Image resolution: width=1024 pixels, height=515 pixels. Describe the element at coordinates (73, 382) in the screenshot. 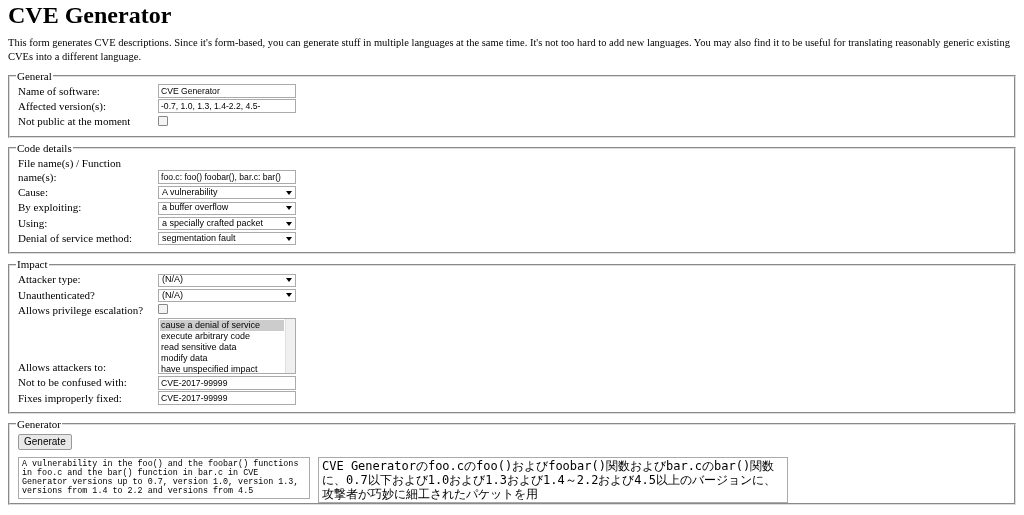

I see `field-label: Not to be confused with:` at that location.